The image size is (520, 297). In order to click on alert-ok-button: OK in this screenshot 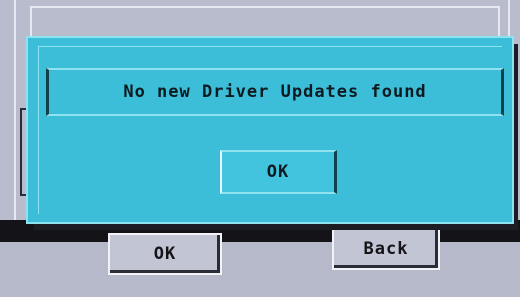, I will do `click(278, 172)`.